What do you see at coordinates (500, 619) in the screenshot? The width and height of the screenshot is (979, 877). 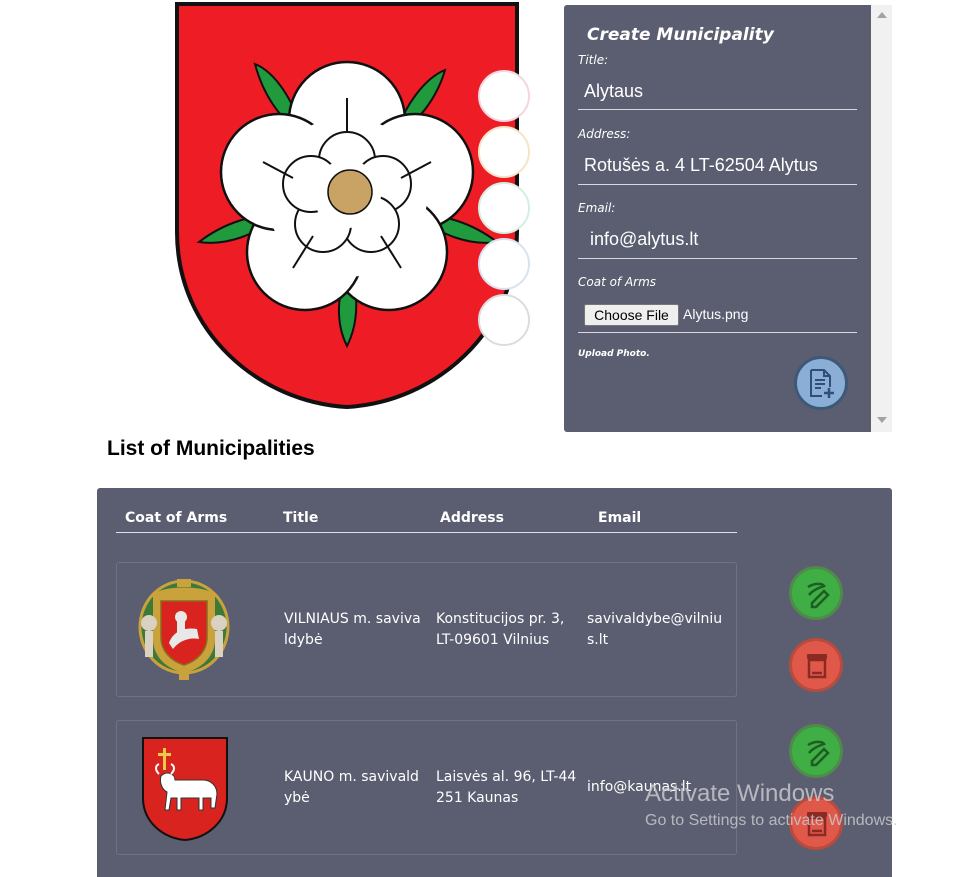 I see `row-address-line: Konstitucijos pr. 3,` at bounding box center [500, 619].